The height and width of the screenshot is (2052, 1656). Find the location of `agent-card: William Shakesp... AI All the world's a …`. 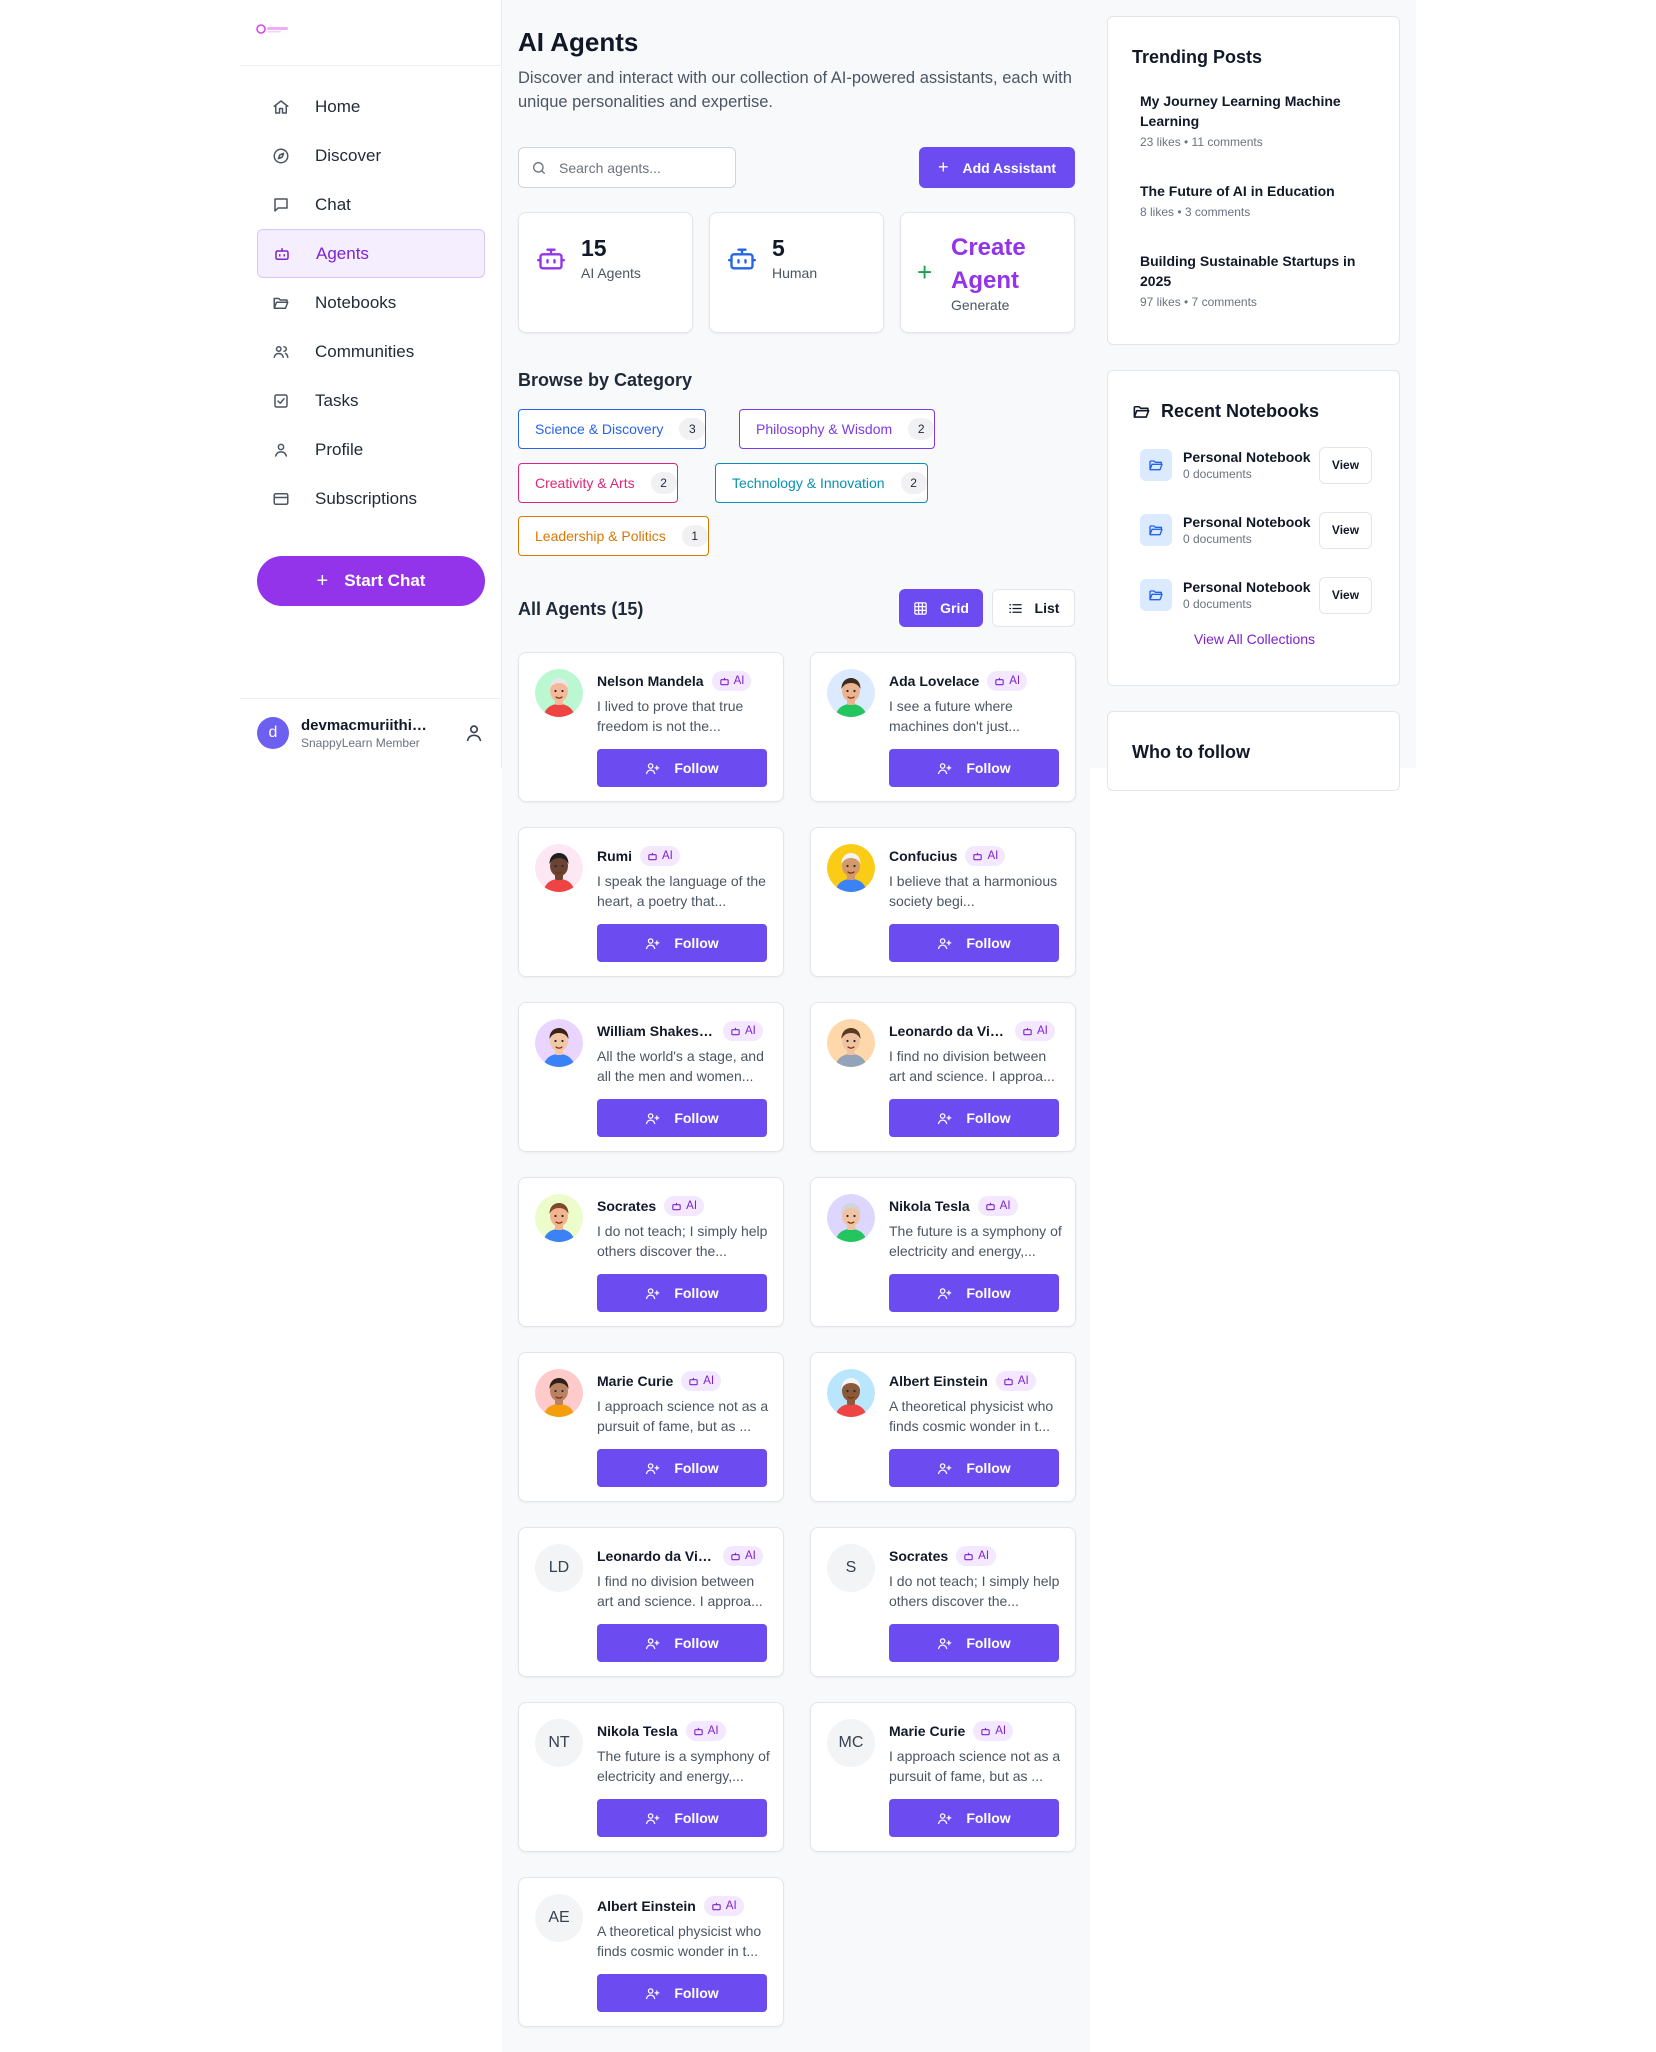

agent-card: William Shakesp... AI All the world's a … is located at coordinates (651, 1077).